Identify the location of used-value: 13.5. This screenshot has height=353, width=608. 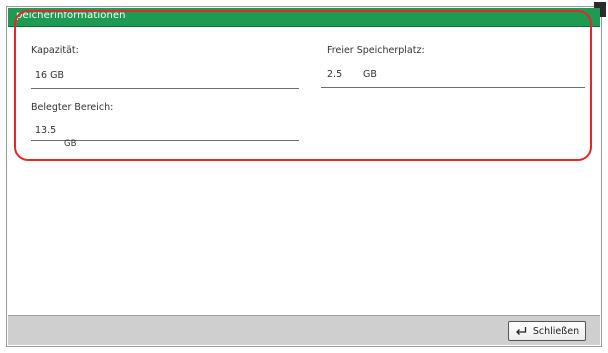
(46, 130).